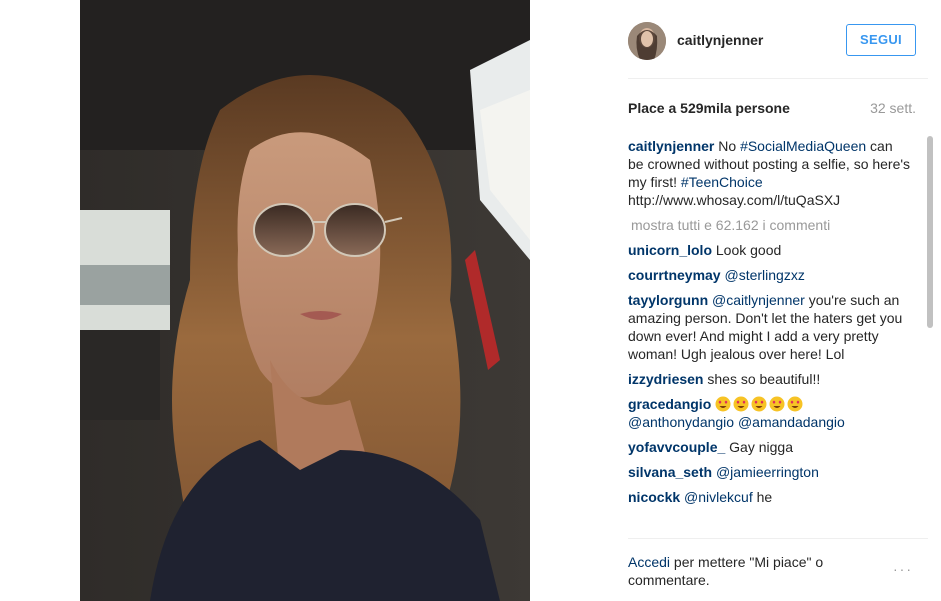 This screenshot has height=601, width=941. I want to click on scrollbar-thumb, so click(930, 232).